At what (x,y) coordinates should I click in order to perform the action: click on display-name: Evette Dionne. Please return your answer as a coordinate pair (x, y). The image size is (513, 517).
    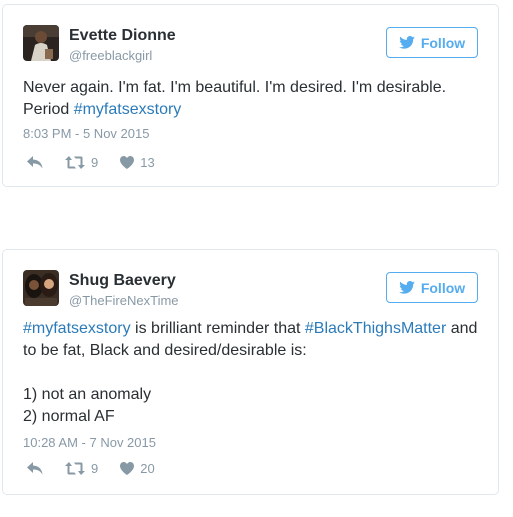
    Looking at the image, I should click on (122, 36).